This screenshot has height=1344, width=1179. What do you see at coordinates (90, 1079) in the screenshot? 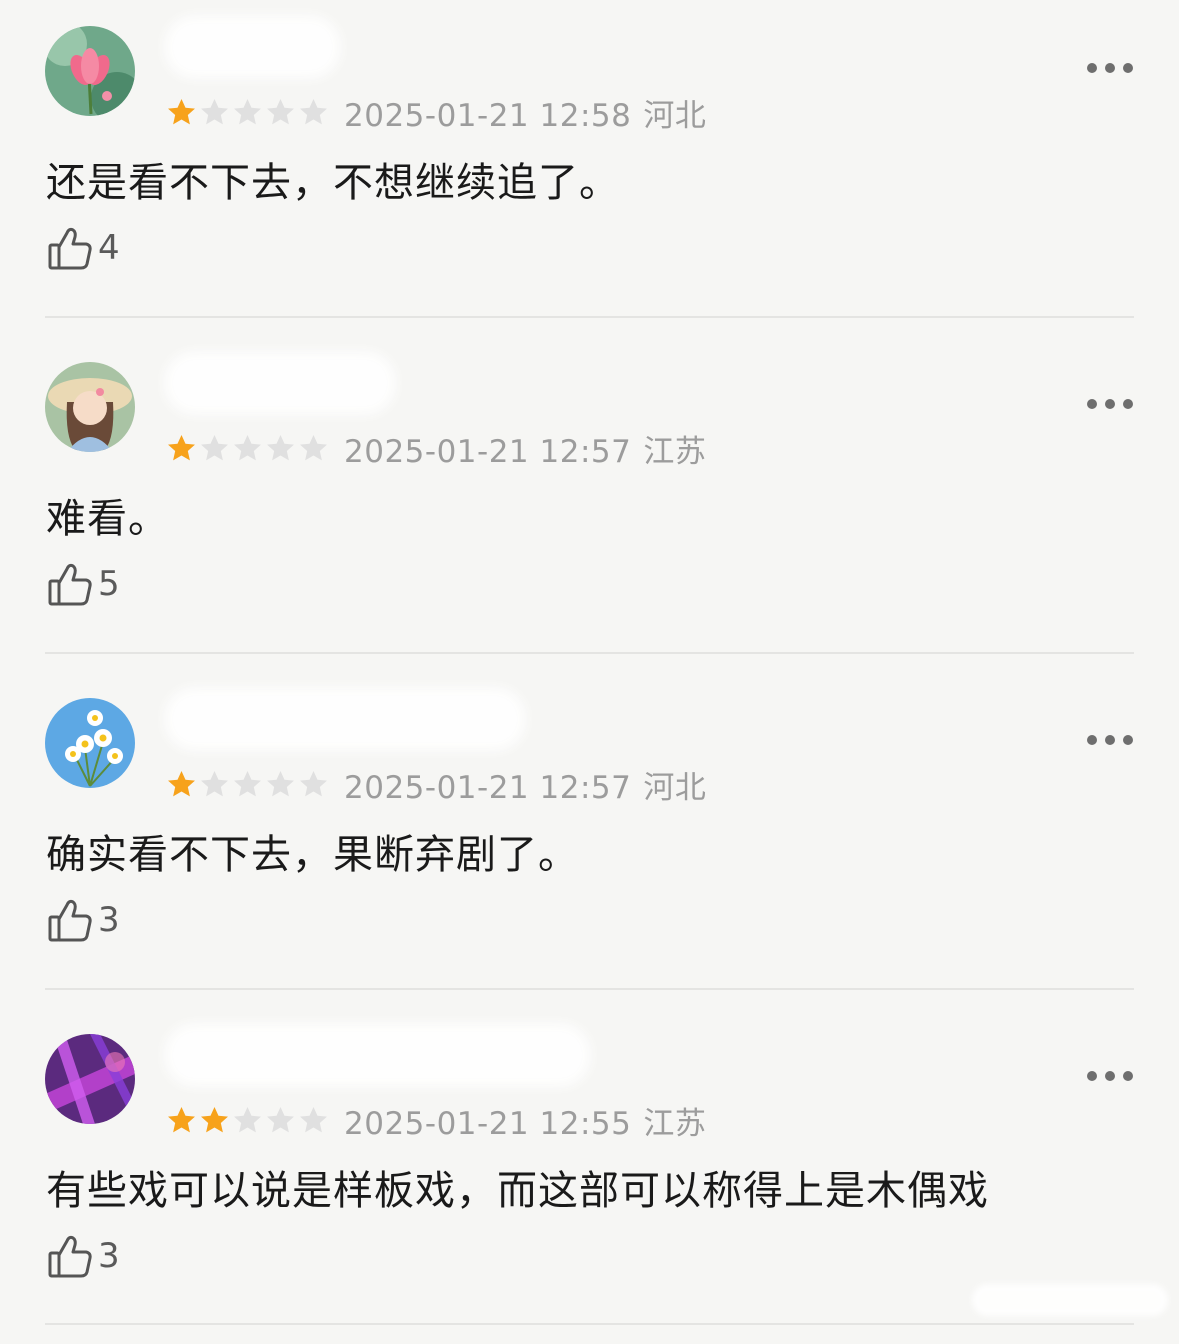
I see `purple-abstract-avatar-icon` at bounding box center [90, 1079].